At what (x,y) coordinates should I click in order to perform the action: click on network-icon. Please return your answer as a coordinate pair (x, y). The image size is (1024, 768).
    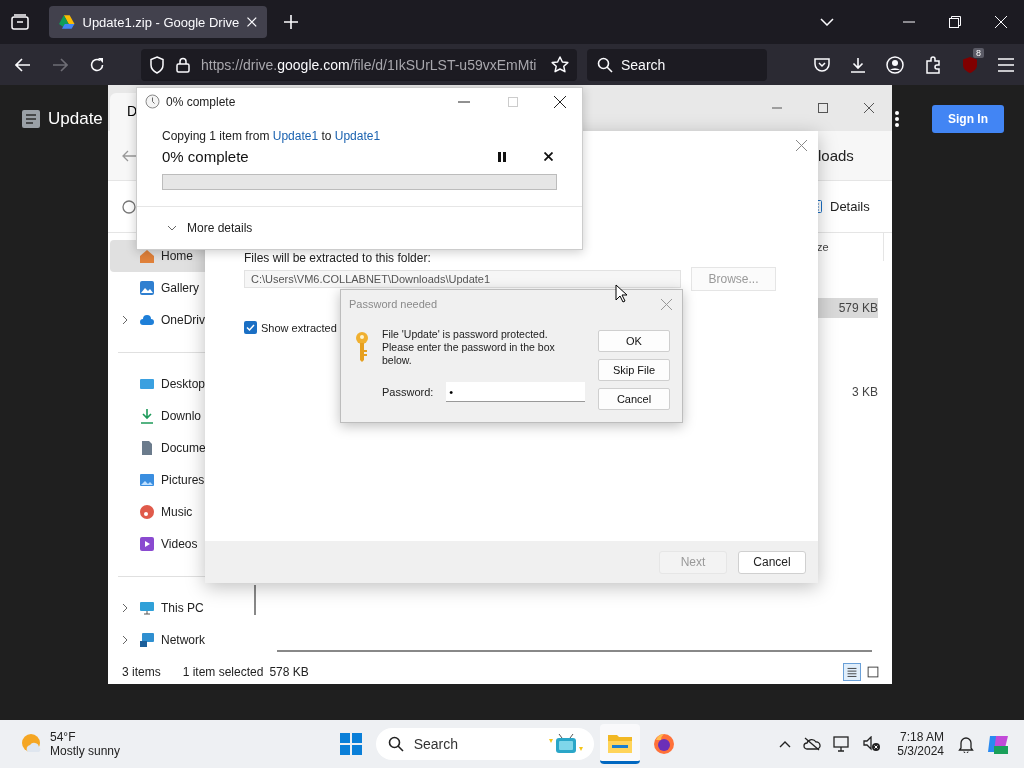
    Looking at the image, I should click on (147, 640).